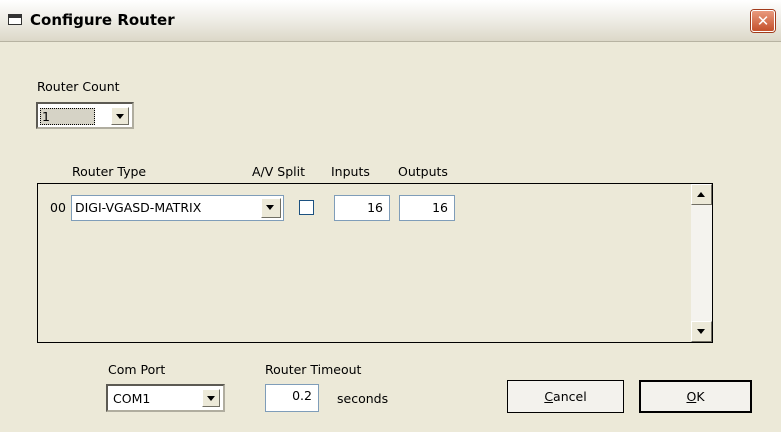  I want to click on close-button: ✕, so click(763, 21).